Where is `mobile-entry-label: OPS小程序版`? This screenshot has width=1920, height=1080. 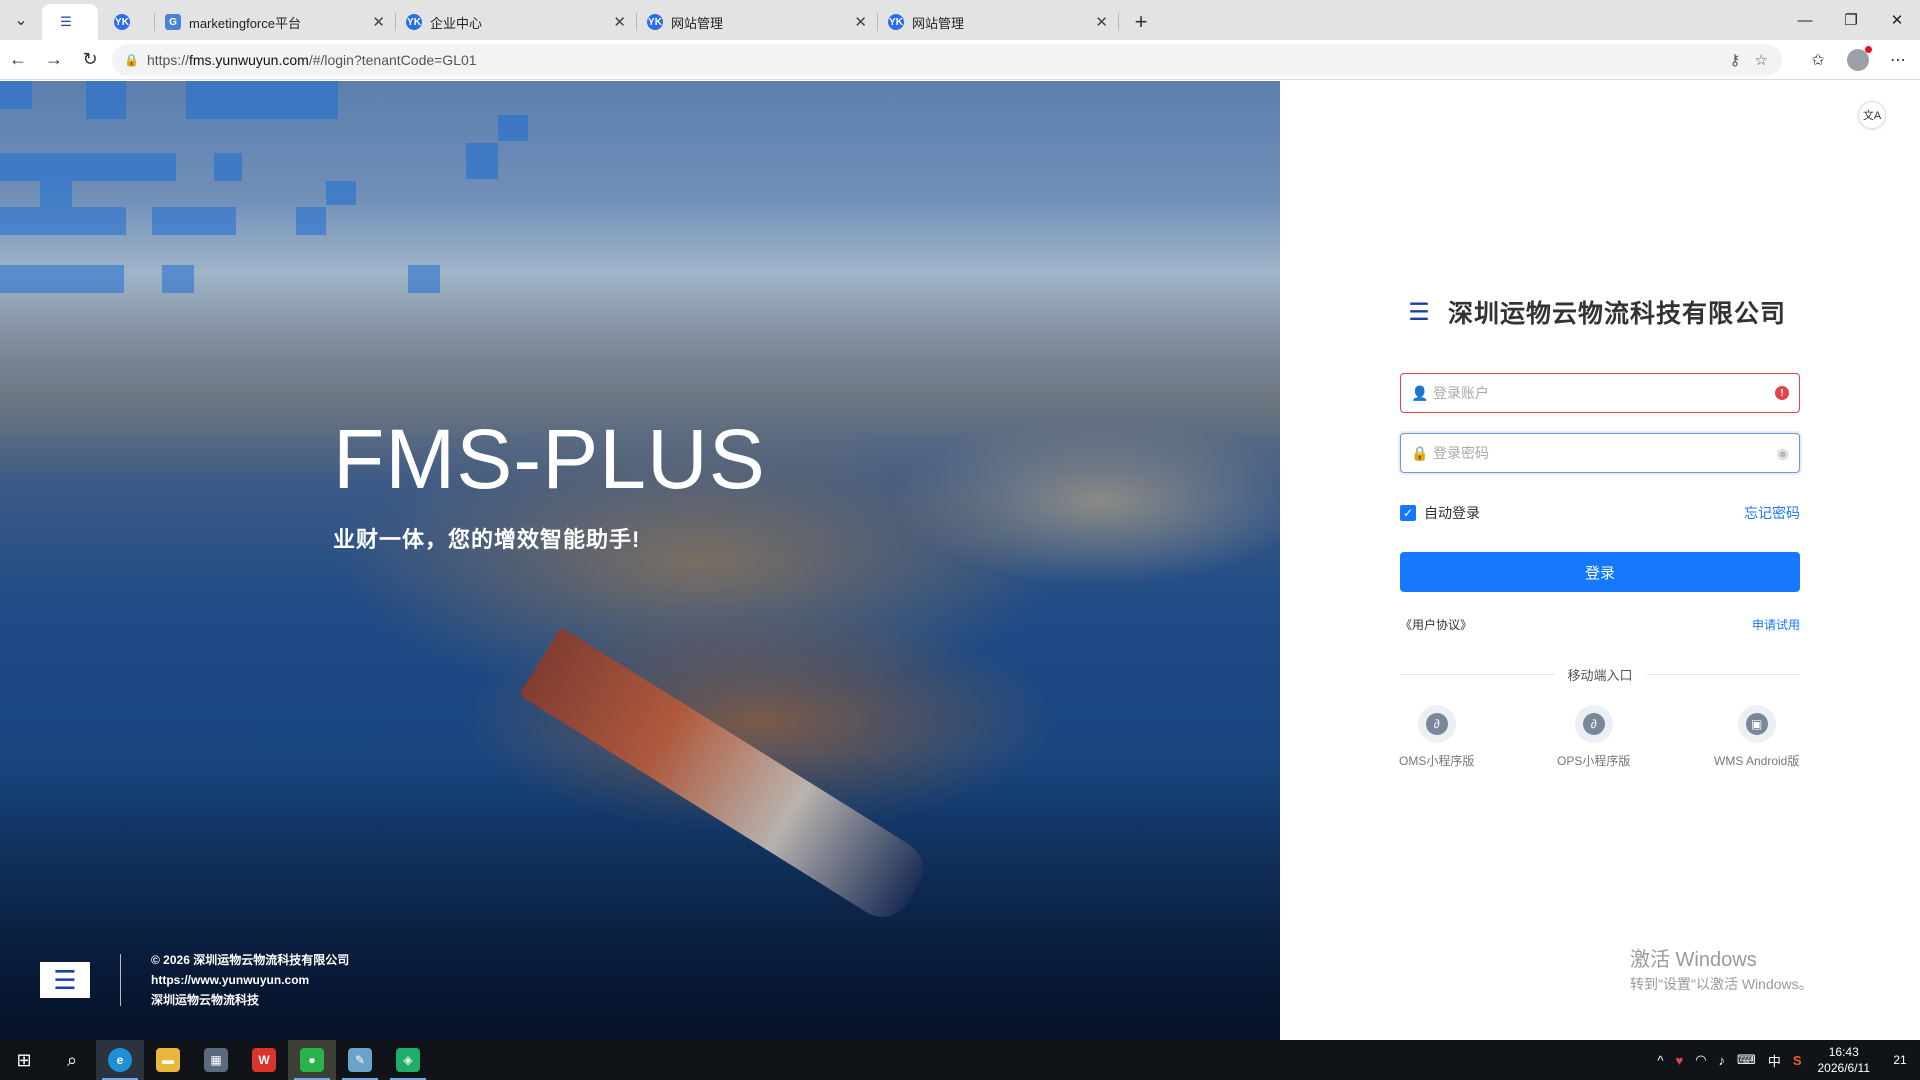 mobile-entry-label: OPS小程序版 is located at coordinates (1594, 761).